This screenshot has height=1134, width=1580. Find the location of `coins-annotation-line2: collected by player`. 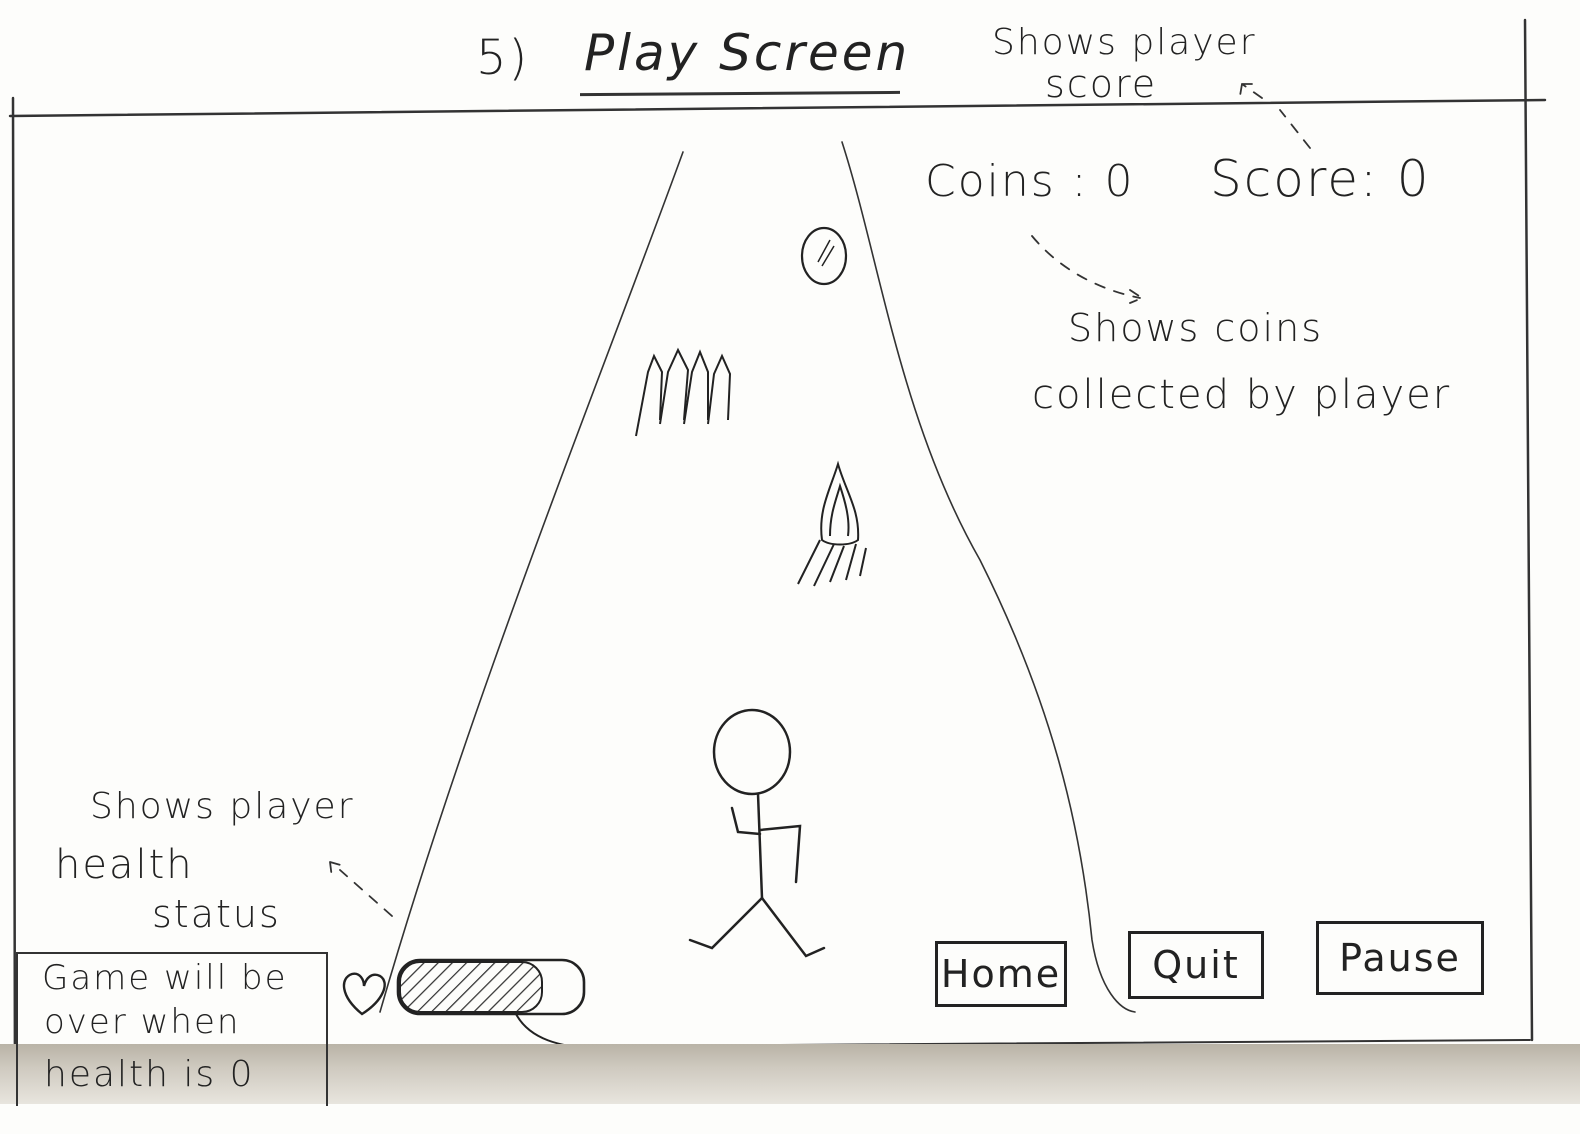

coins-annotation-line2: collected by player is located at coordinates (1242, 395).